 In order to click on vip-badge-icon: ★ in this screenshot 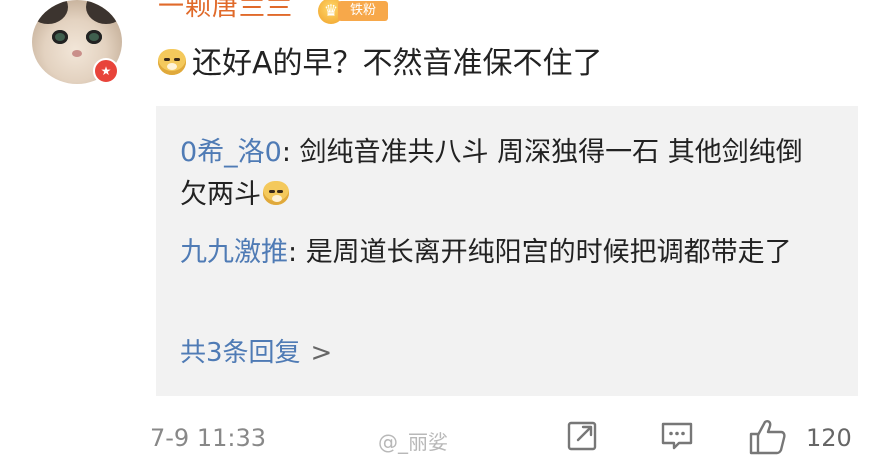, I will do `click(106, 71)`.